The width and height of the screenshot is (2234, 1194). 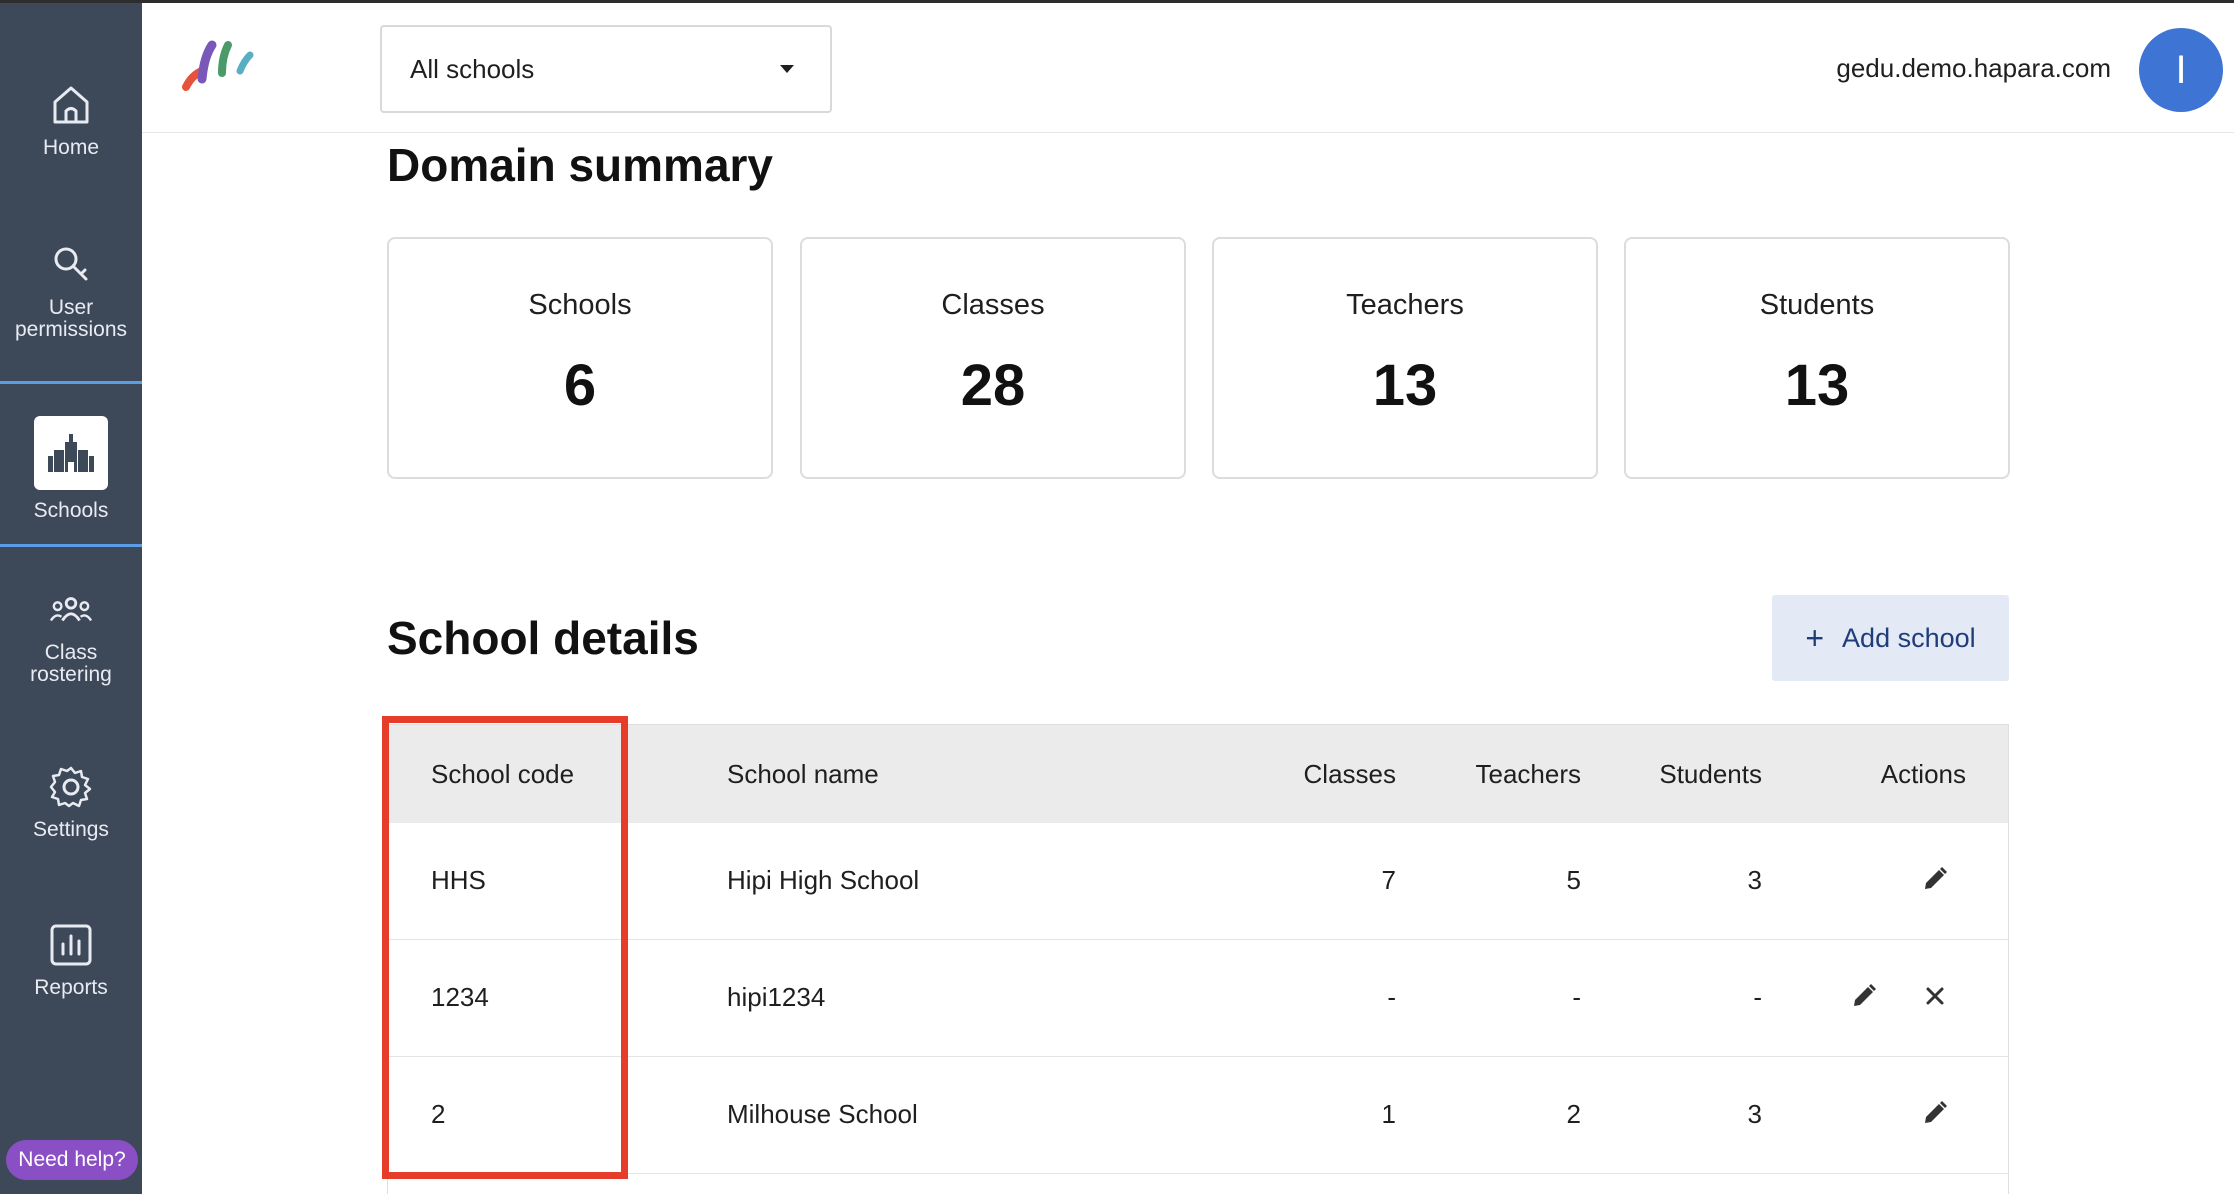 What do you see at coordinates (787, 69) in the screenshot?
I see `chevron-down-icon` at bounding box center [787, 69].